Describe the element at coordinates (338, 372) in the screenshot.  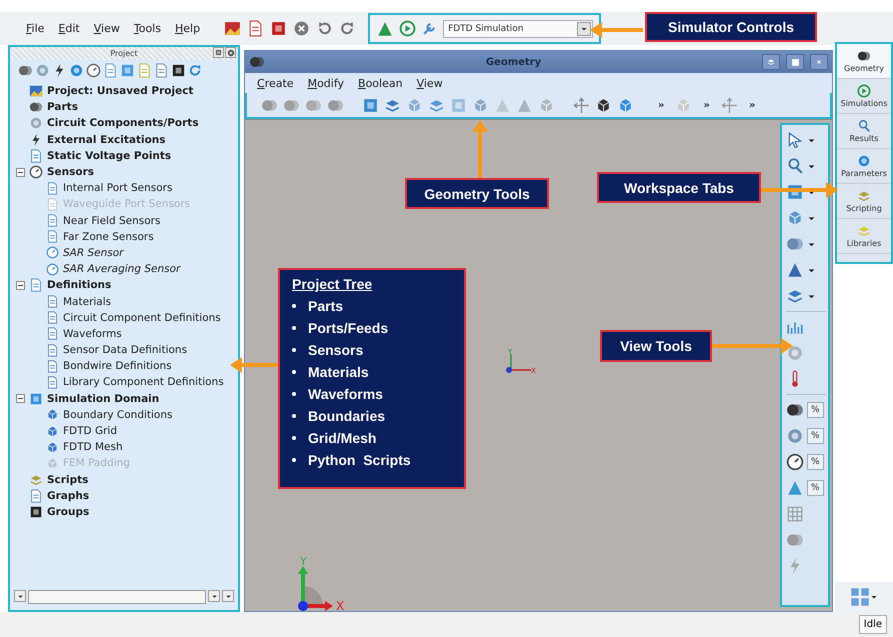
I see `callout-item: Materials` at that location.